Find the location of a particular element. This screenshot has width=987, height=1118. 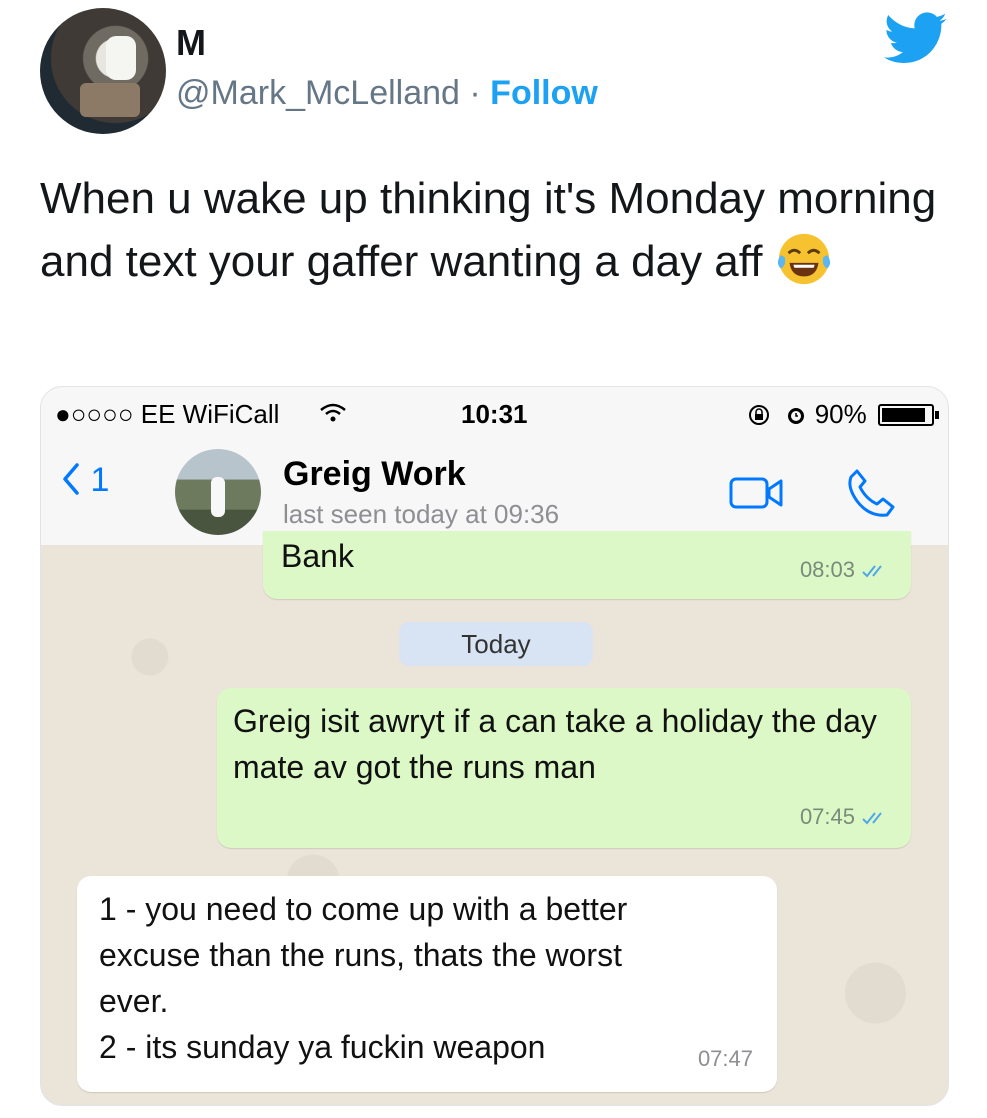

message-time: 07:45 is located at coordinates (845, 817).